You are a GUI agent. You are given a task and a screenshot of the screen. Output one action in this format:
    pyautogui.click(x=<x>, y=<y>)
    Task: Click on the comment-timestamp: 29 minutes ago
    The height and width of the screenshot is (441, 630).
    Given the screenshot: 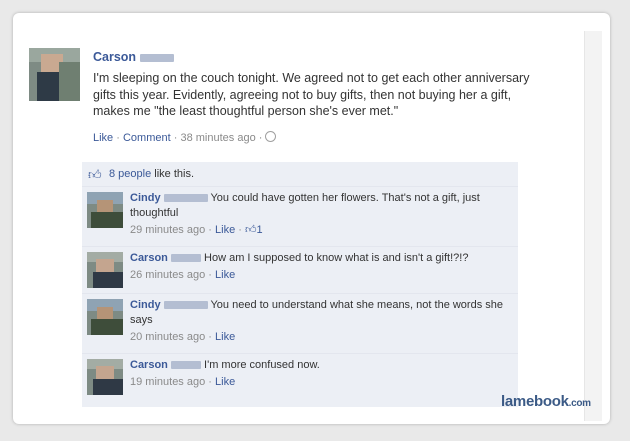 What is the action you would take?
    pyautogui.click(x=167, y=230)
    